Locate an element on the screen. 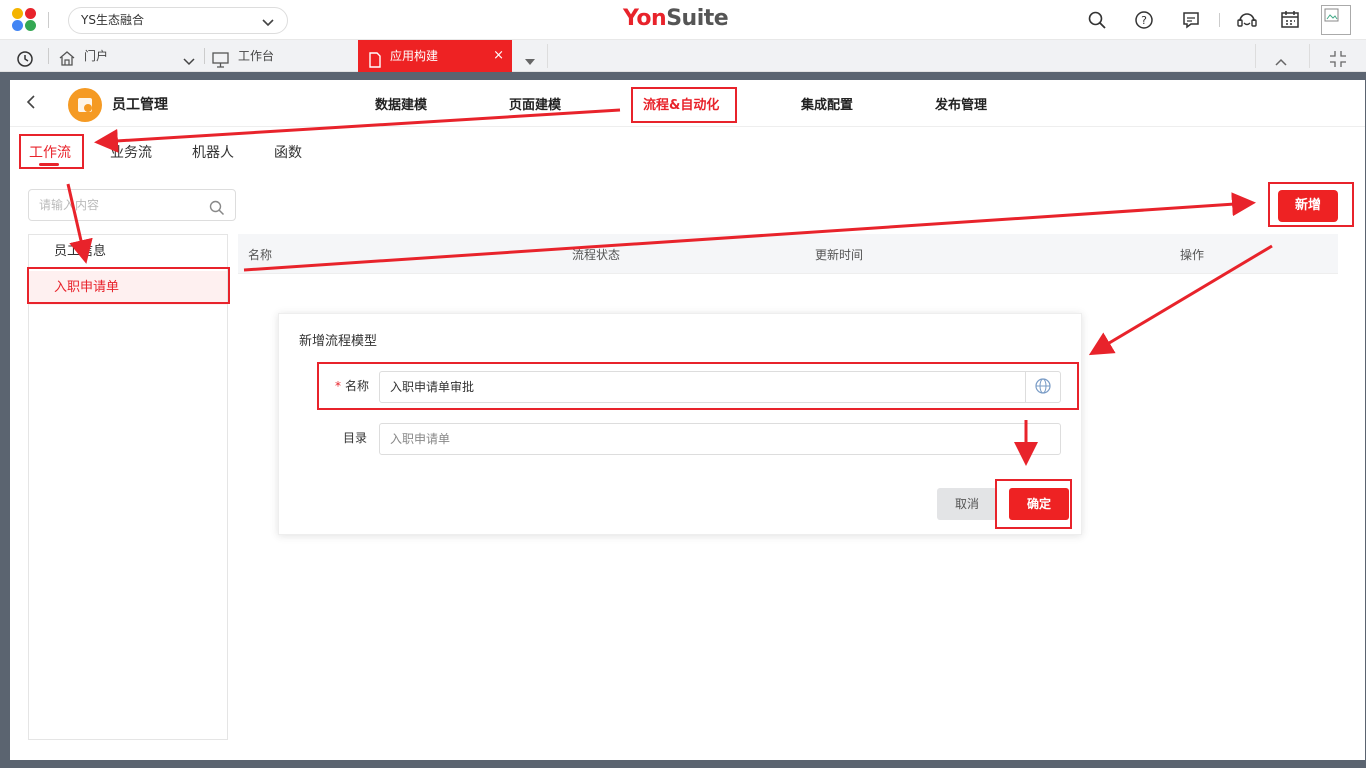  chevron-up-icon is located at coordinates (1281, 57).